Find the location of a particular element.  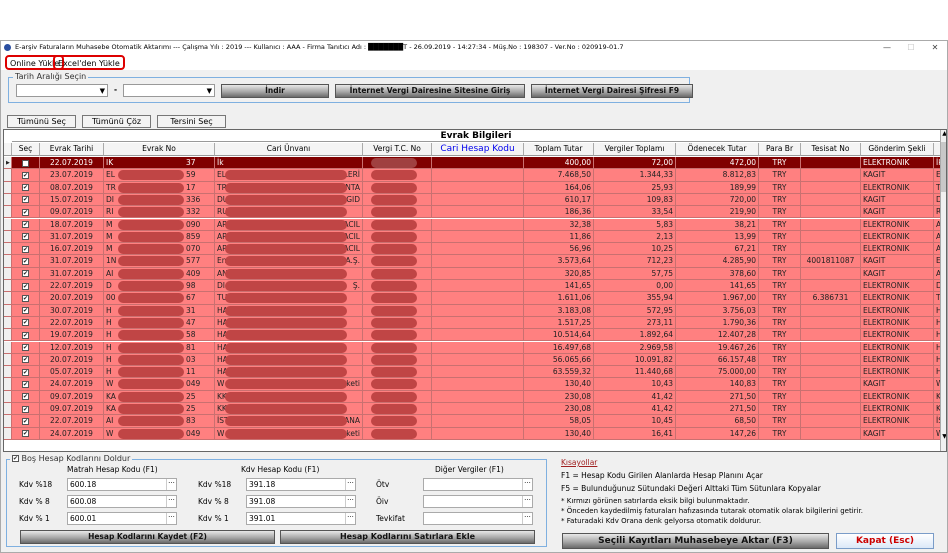

fill-empty-checkbox: ✔ is located at coordinates (15, 458).